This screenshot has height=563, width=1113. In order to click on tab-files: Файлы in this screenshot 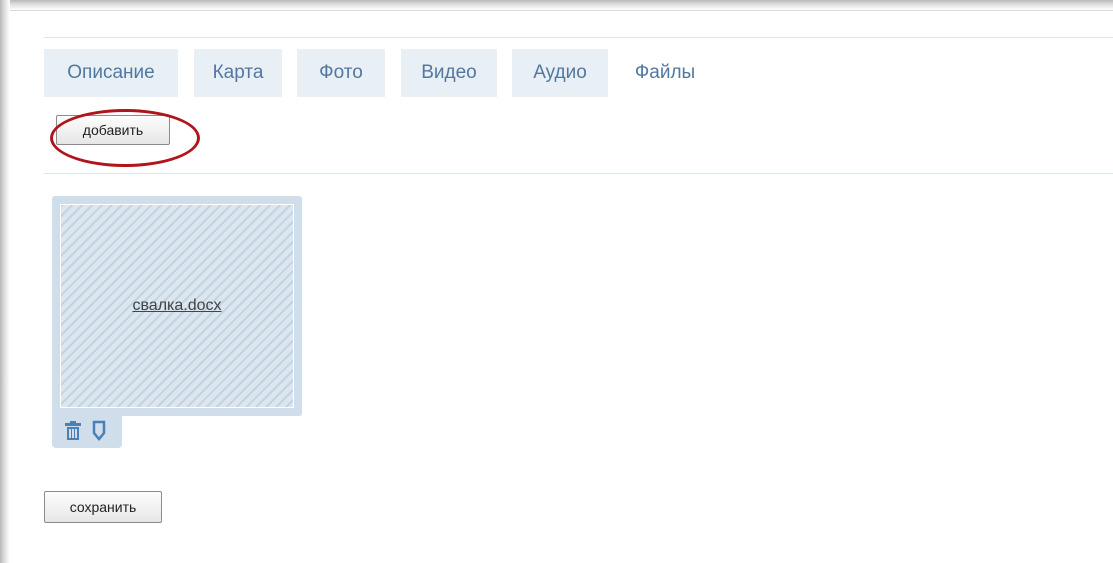, I will do `click(665, 73)`.